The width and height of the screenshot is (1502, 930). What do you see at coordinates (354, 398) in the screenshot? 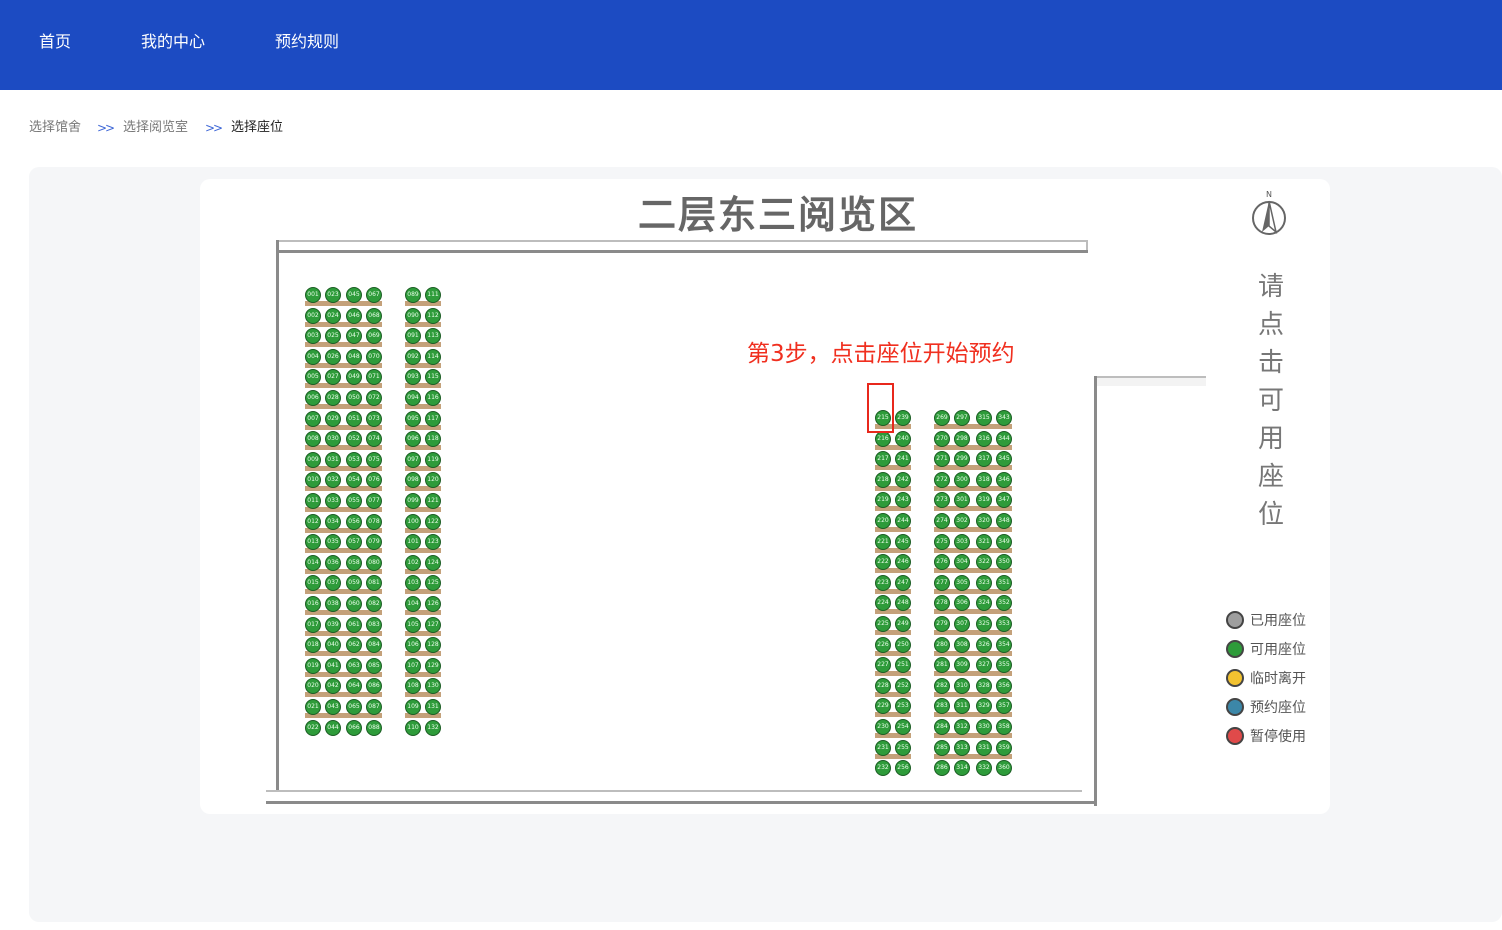
I see `seat-050: 050` at bounding box center [354, 398].